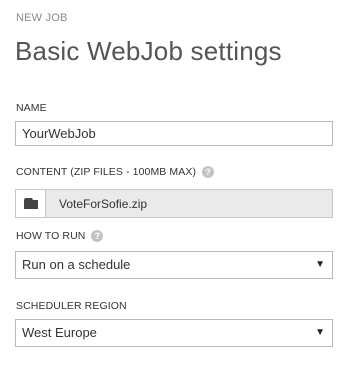 The image size is (352, 369). Describe the element at coordinates (148, 51) in the screenshot. I see `page-title: Basic WebJob settings` at that location.